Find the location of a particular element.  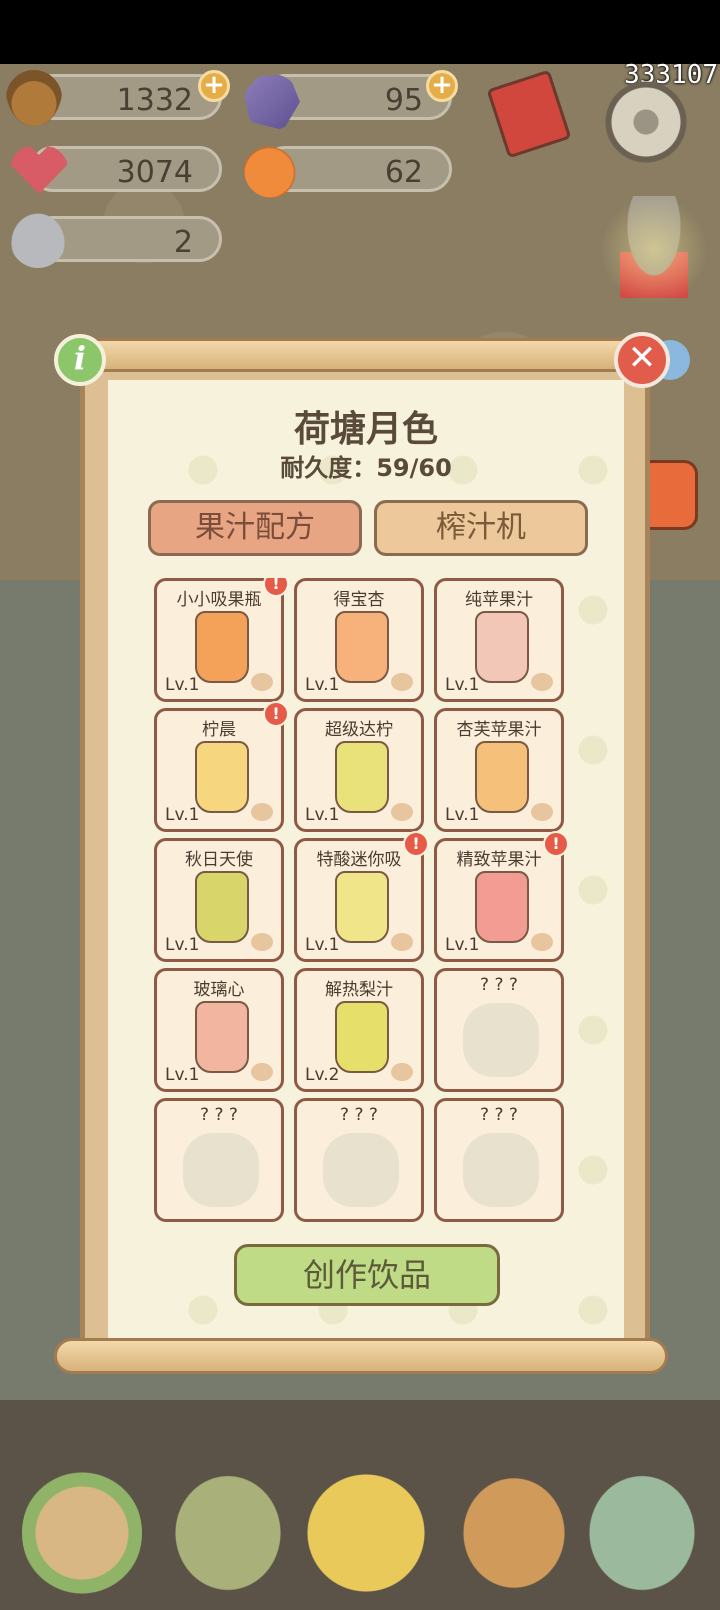

map-icon is located at coordinates (642, 1533).